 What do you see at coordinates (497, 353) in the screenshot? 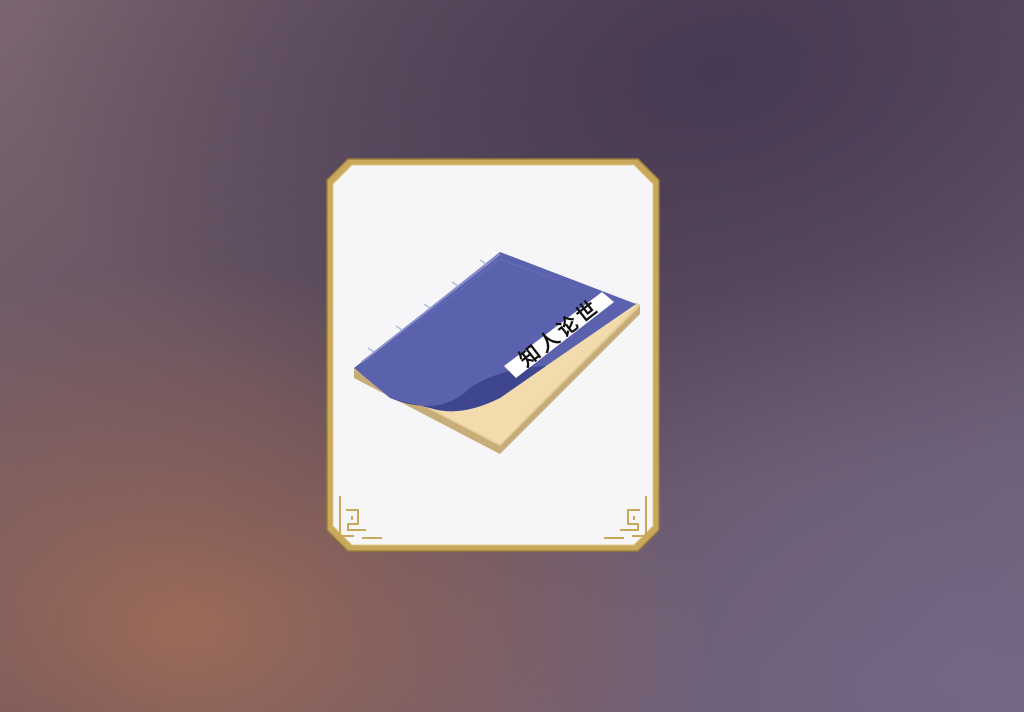
I see `book-icon: 知人论世` at bounding box center [497, 353].